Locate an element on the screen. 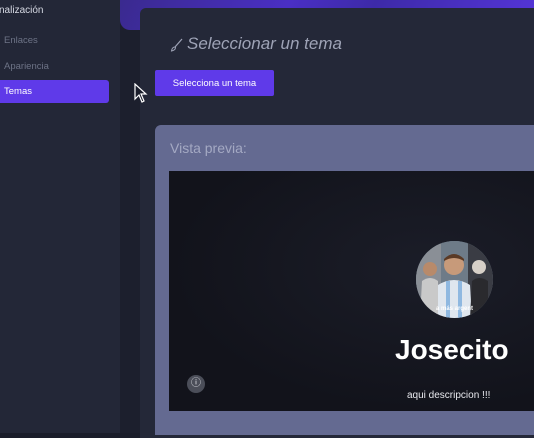  preview-label: Vista previa: is located at coordinates (208, 148).